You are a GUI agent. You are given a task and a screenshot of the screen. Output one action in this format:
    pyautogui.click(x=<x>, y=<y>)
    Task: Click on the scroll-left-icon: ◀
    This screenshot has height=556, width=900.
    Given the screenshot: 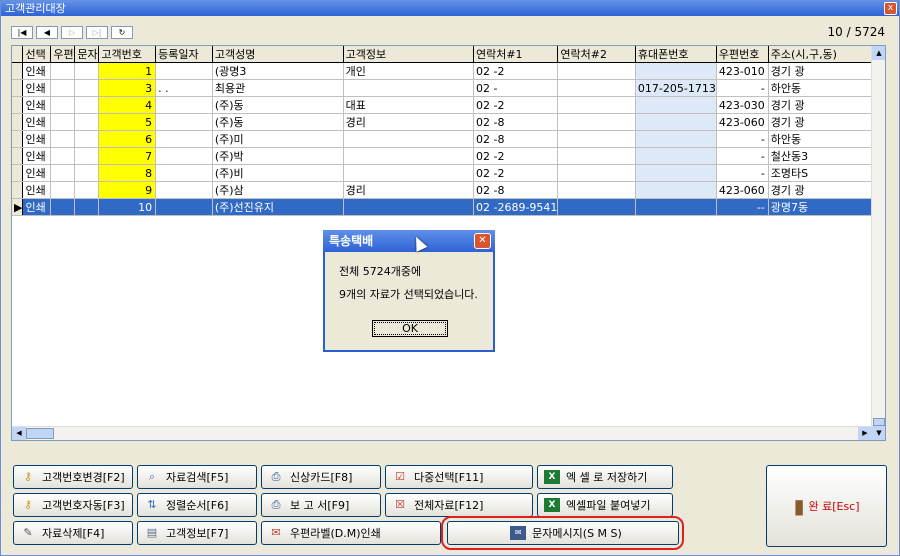 What is the action you would take?
    pyautogui.click(x=19, y=433)
    